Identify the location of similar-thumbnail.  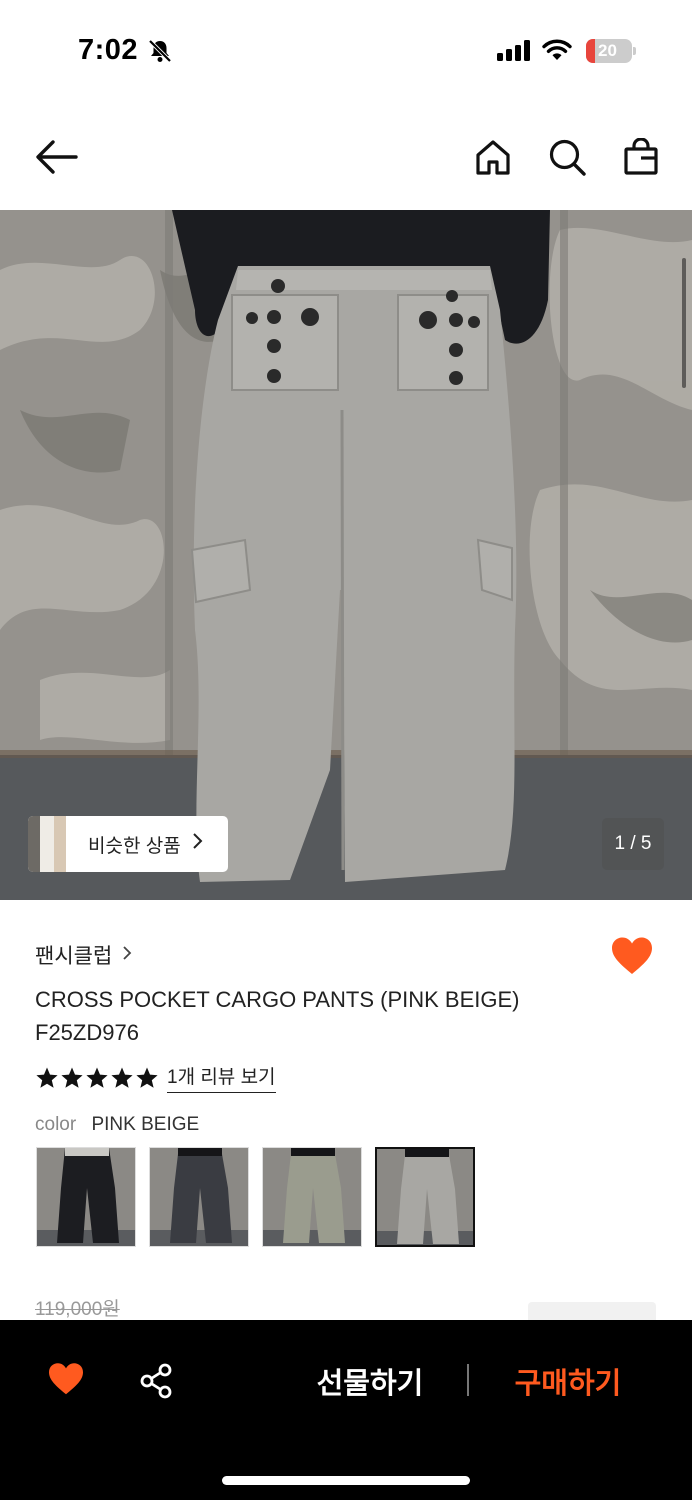
(47, 844).